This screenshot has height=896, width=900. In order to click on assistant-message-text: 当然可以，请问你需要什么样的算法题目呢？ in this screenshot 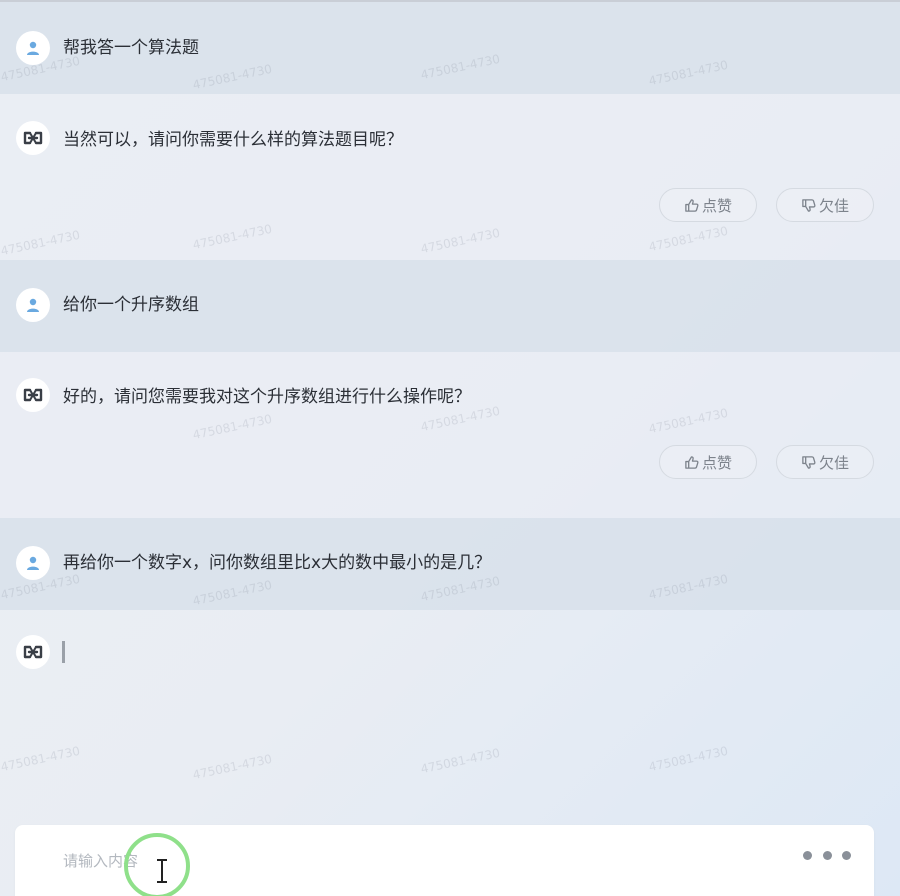, I will do `click(233, 140)`.